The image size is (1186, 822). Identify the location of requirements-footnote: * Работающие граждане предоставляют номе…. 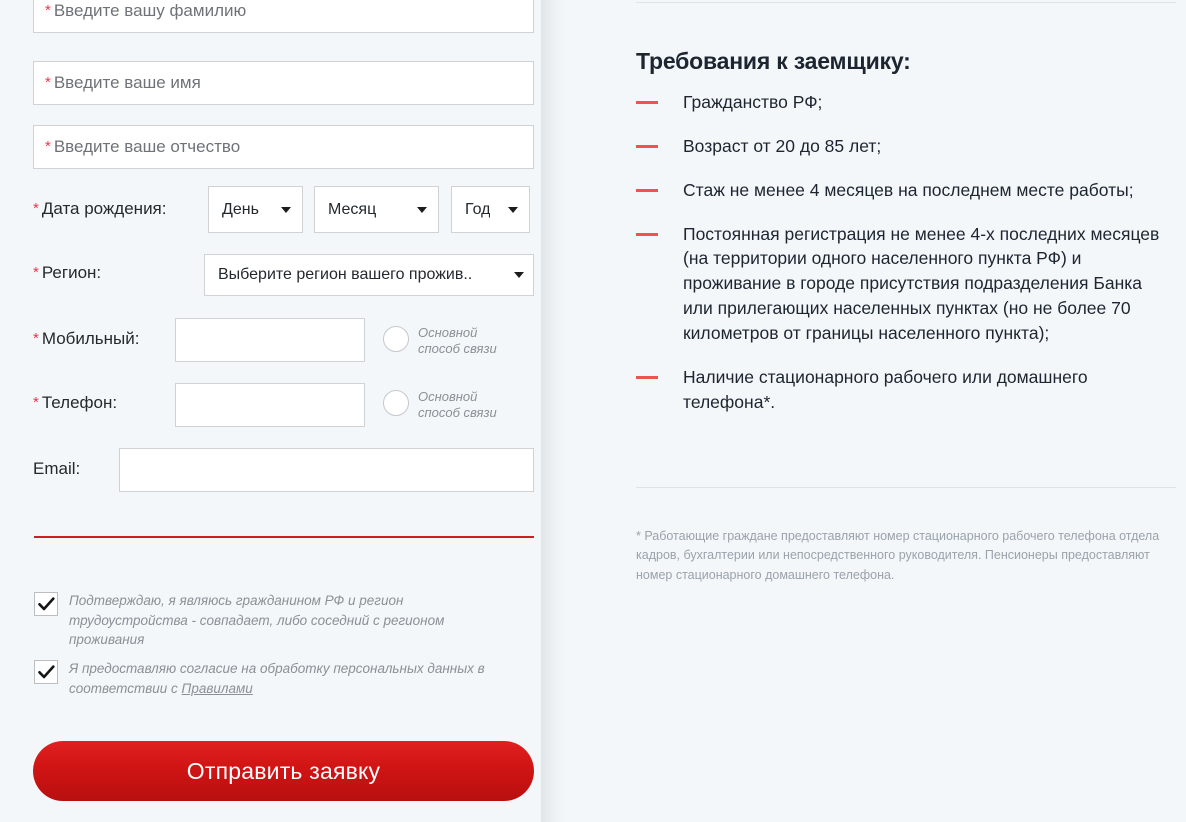
(898, 555).